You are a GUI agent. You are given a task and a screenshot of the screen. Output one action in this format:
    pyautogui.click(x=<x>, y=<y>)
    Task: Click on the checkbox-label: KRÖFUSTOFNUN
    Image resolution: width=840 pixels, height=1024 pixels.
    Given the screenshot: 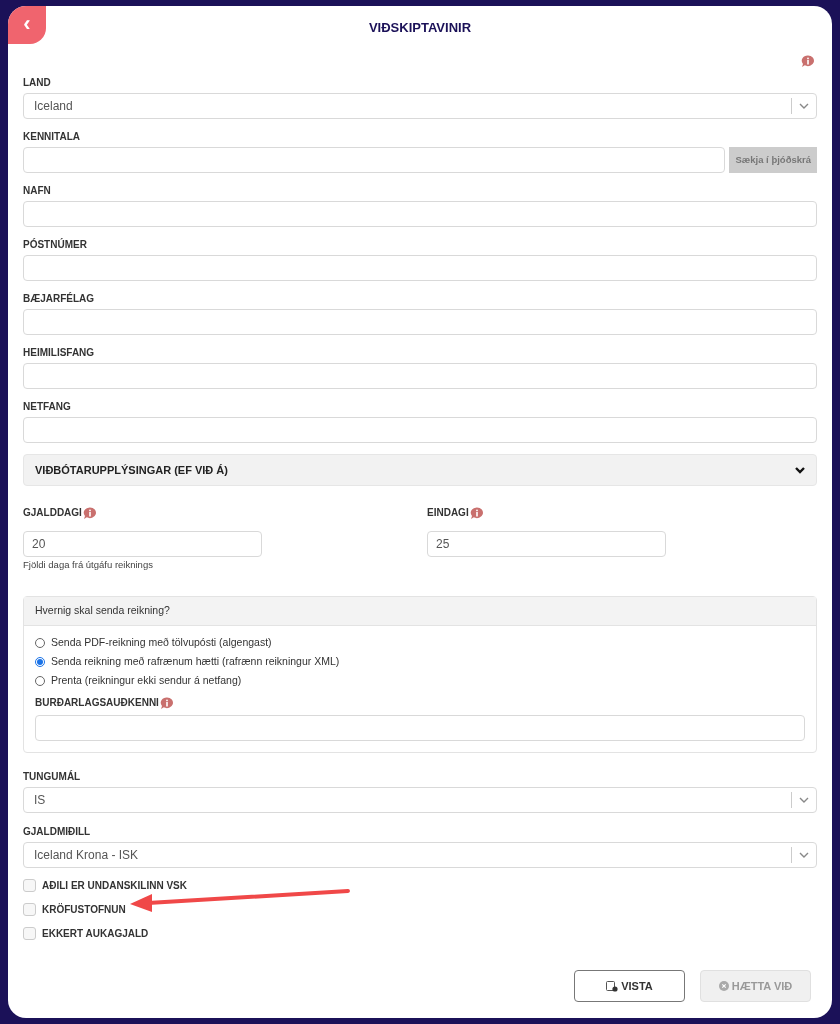 What is the action you would take?
    pyautogui.click(x=84, y=909)
    